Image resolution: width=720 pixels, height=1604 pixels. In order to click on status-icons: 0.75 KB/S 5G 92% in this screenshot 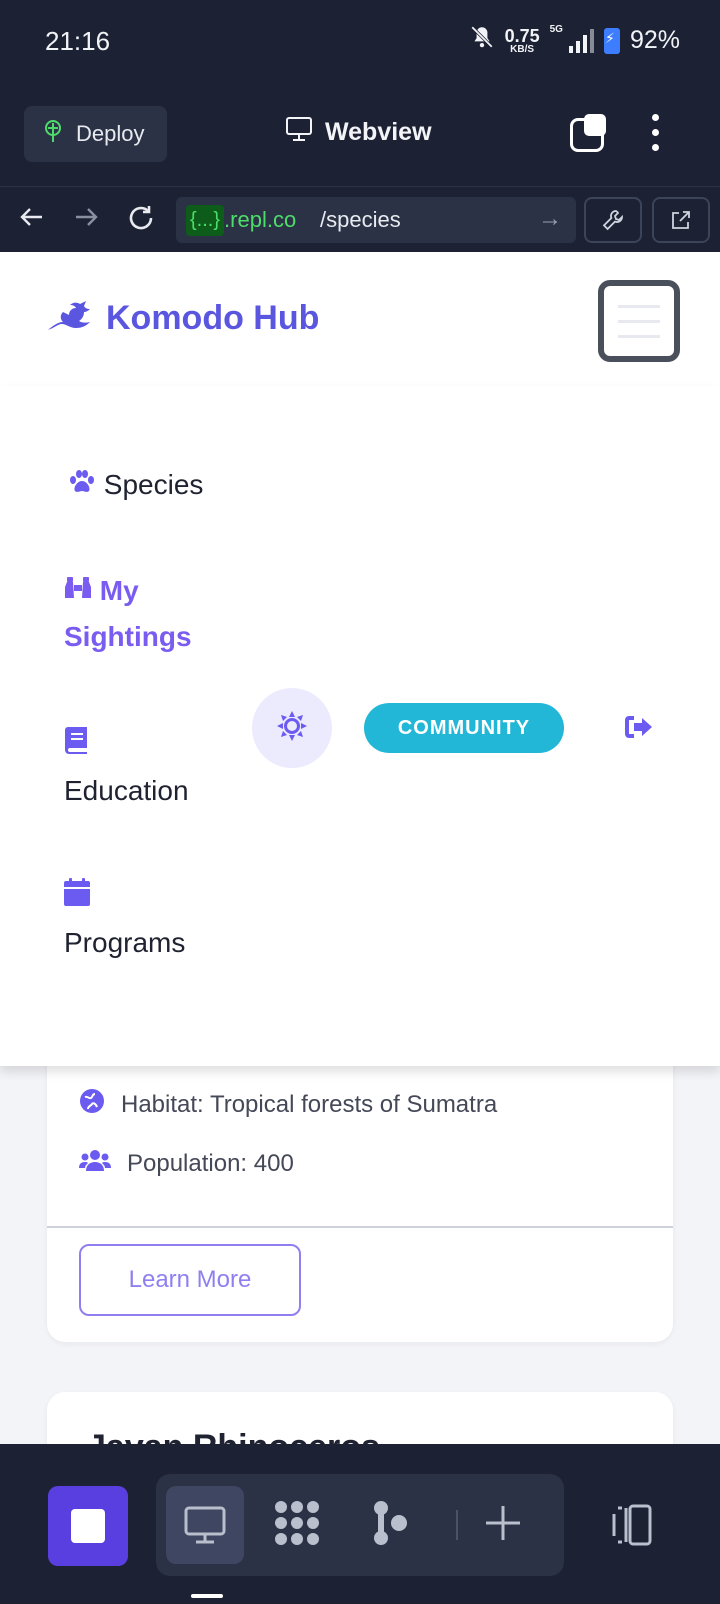, I will do `click(574, 40)`.